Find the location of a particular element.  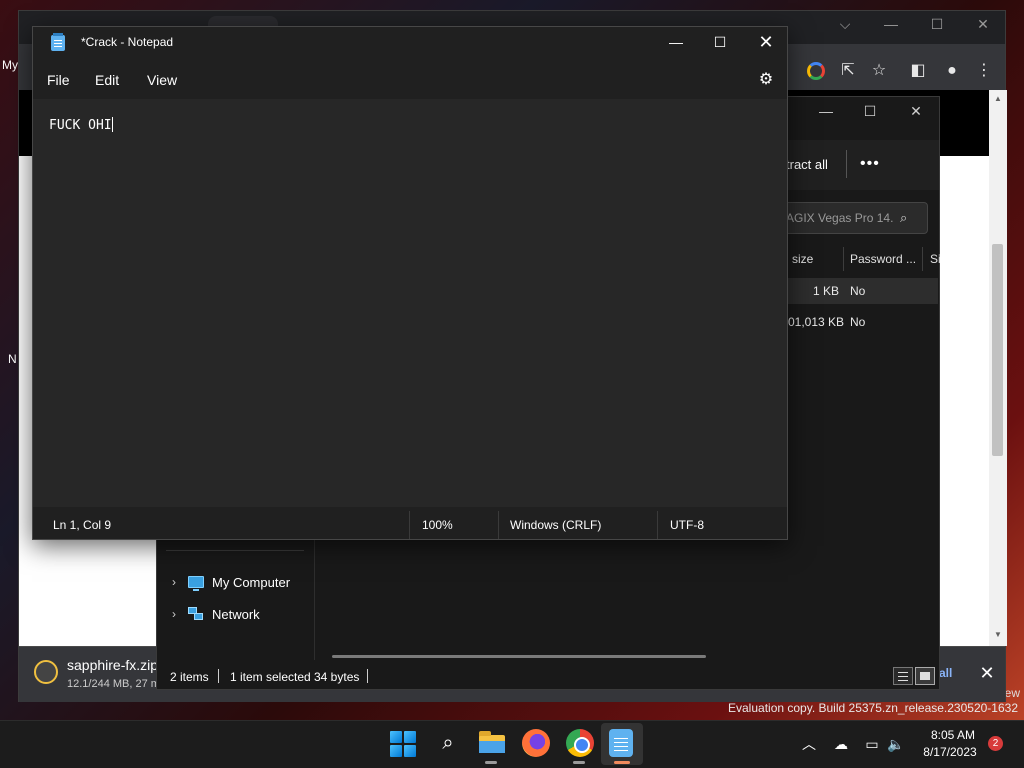

more-options-button: ••• is located at coordinates (870, 164).